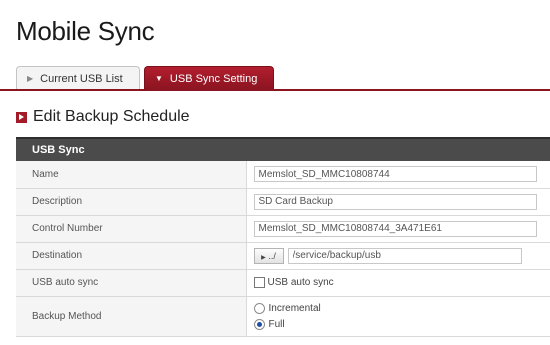 The image size is (550, 345). I want to click on tab-label: Current USB List, so click(81, 78).